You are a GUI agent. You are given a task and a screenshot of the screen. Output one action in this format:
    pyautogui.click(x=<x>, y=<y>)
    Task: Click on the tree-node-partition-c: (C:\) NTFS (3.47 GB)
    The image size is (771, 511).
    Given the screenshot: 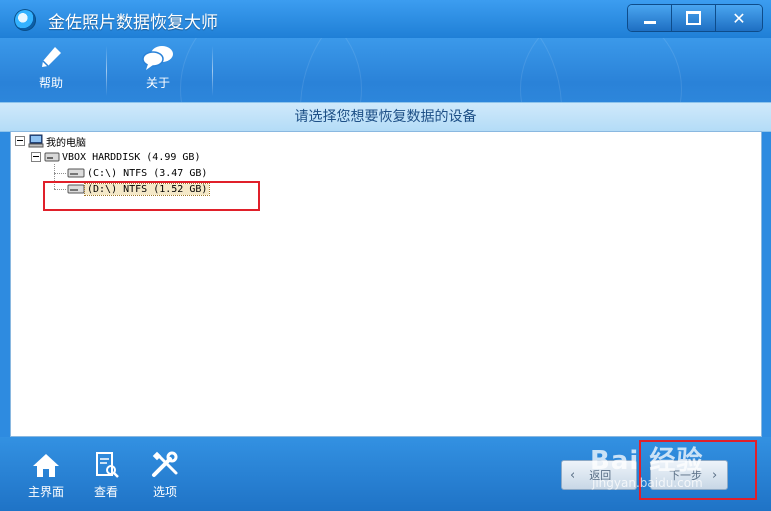 What is the action you would take?
    pyautogui.click(x=138, y=173)
    